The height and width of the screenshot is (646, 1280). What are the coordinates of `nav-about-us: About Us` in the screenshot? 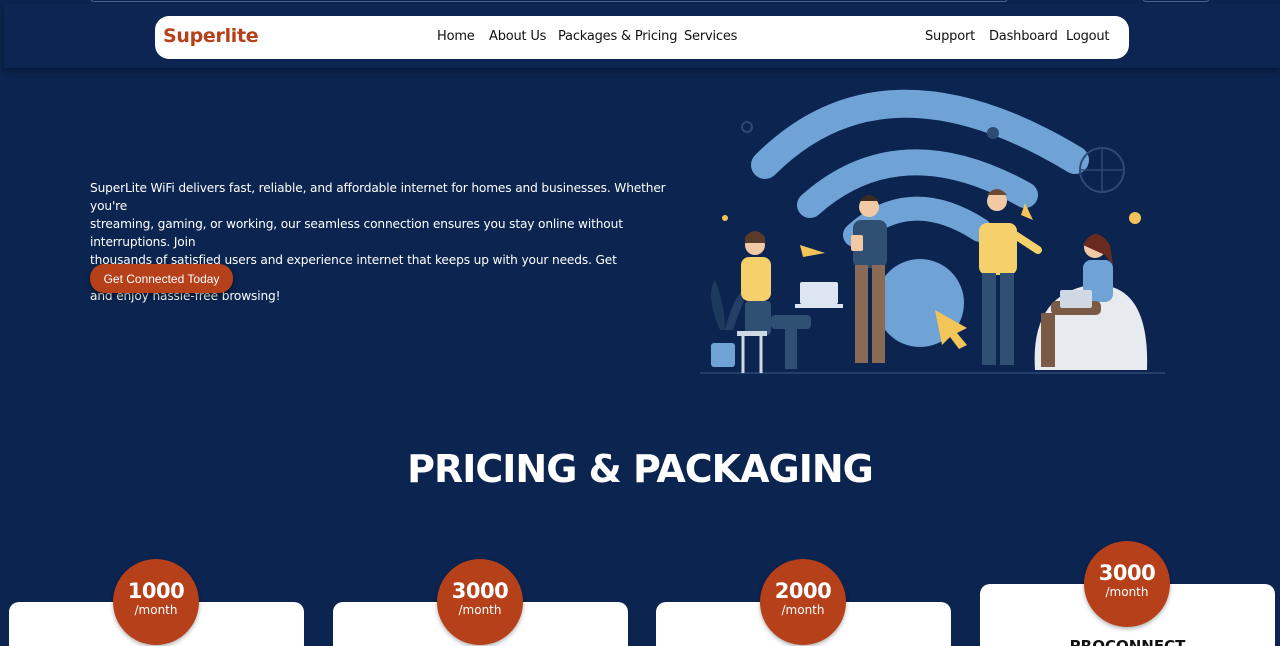 It's located at (517, 36).